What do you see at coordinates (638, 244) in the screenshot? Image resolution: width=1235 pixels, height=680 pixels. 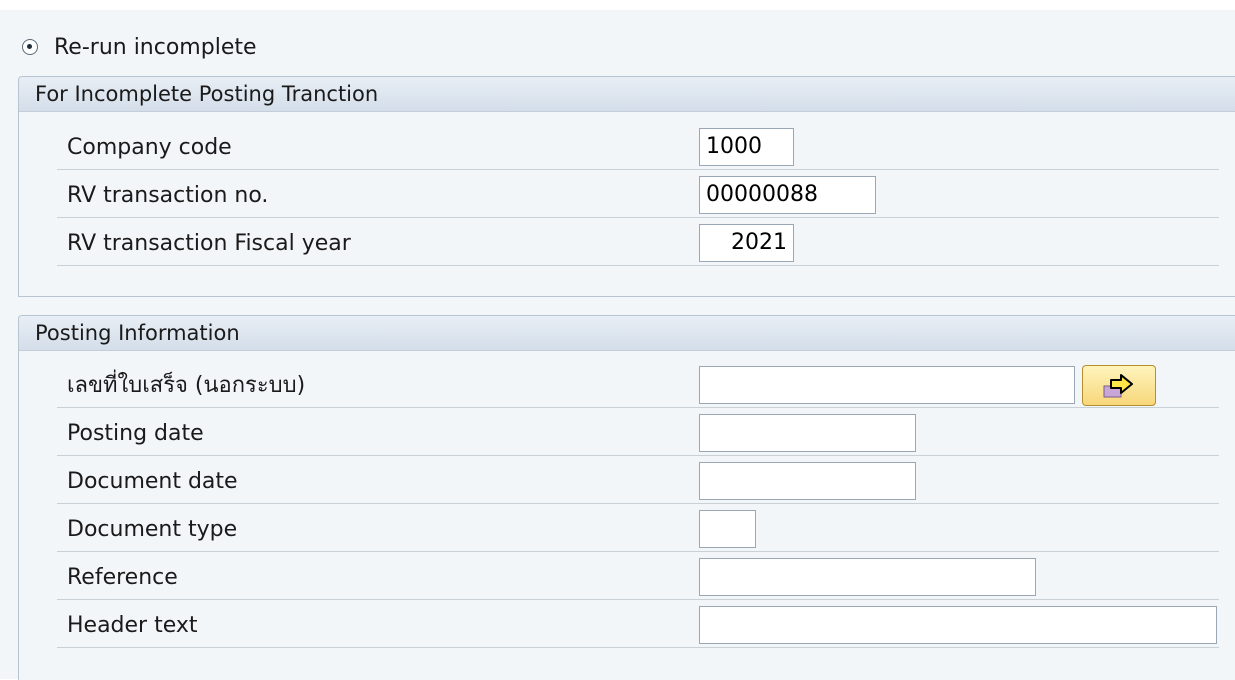 I see `rv-fiscal-year-label: RV transaction Fiscal year` at bounding box center [638, 244].